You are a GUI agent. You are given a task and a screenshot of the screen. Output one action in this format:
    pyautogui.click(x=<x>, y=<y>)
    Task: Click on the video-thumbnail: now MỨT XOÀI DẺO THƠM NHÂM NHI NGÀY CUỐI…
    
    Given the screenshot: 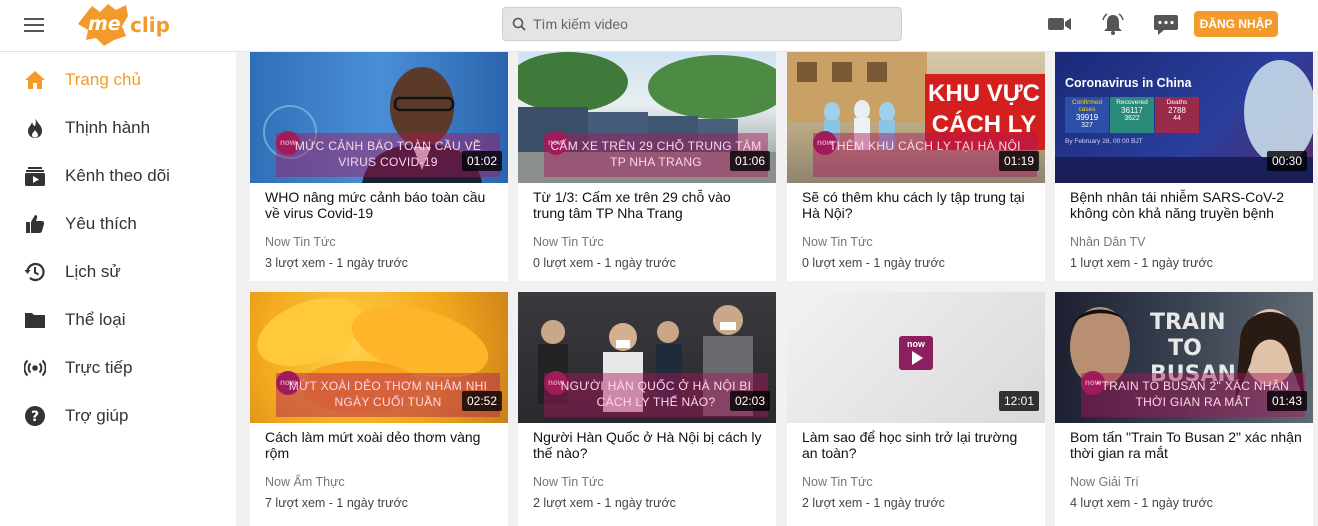 What is the action you would take?
    pyautogui.click(x=379, y=357)
    